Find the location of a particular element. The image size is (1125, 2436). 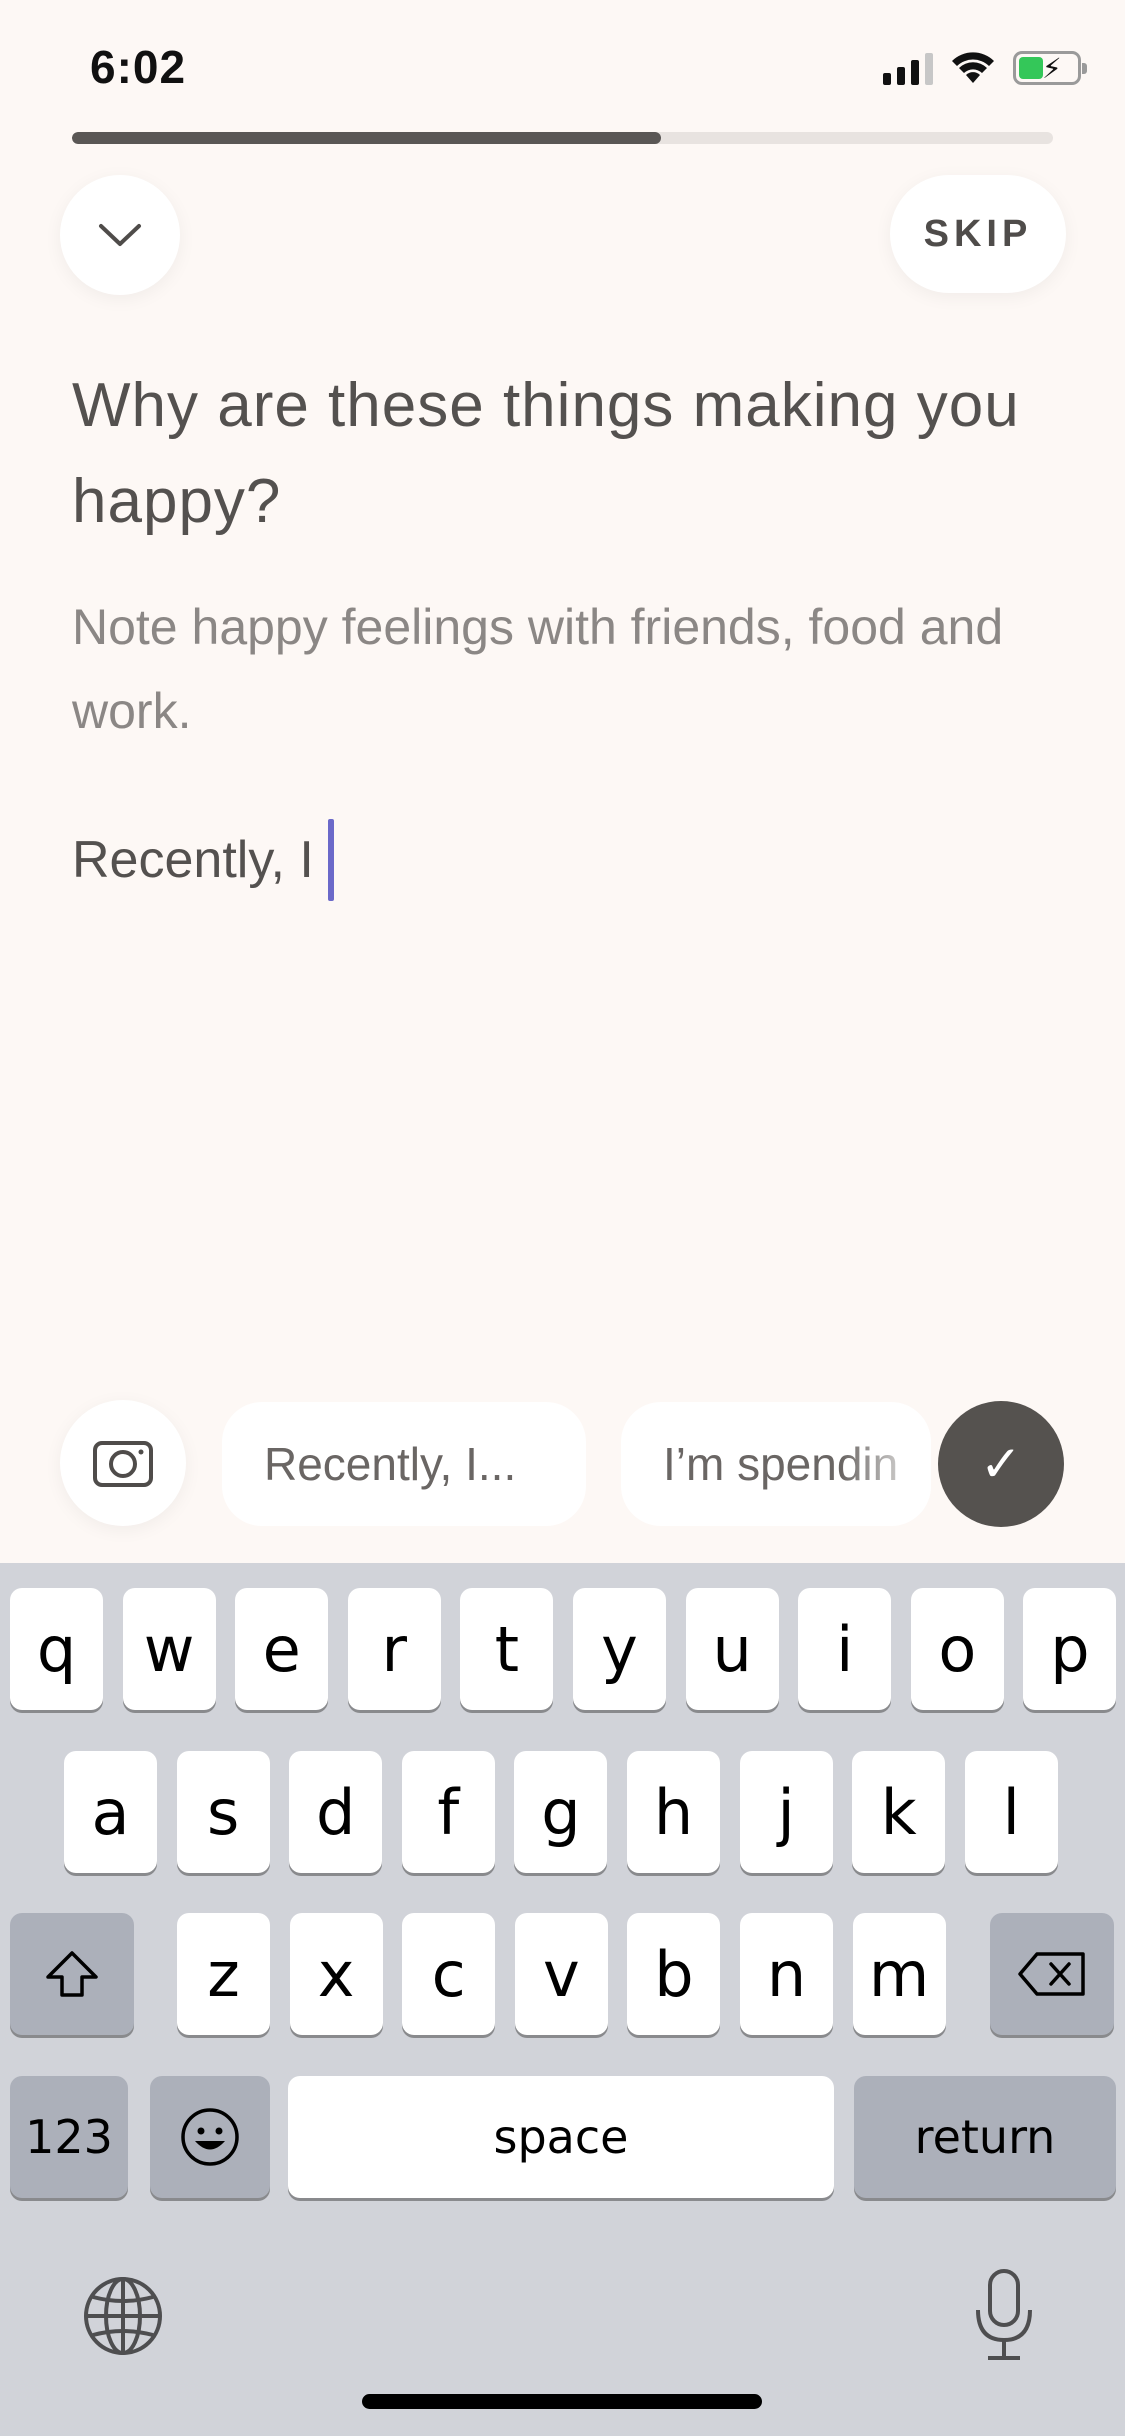

checkmark-icon: ✓ is located at coordinates (1001, 1464).